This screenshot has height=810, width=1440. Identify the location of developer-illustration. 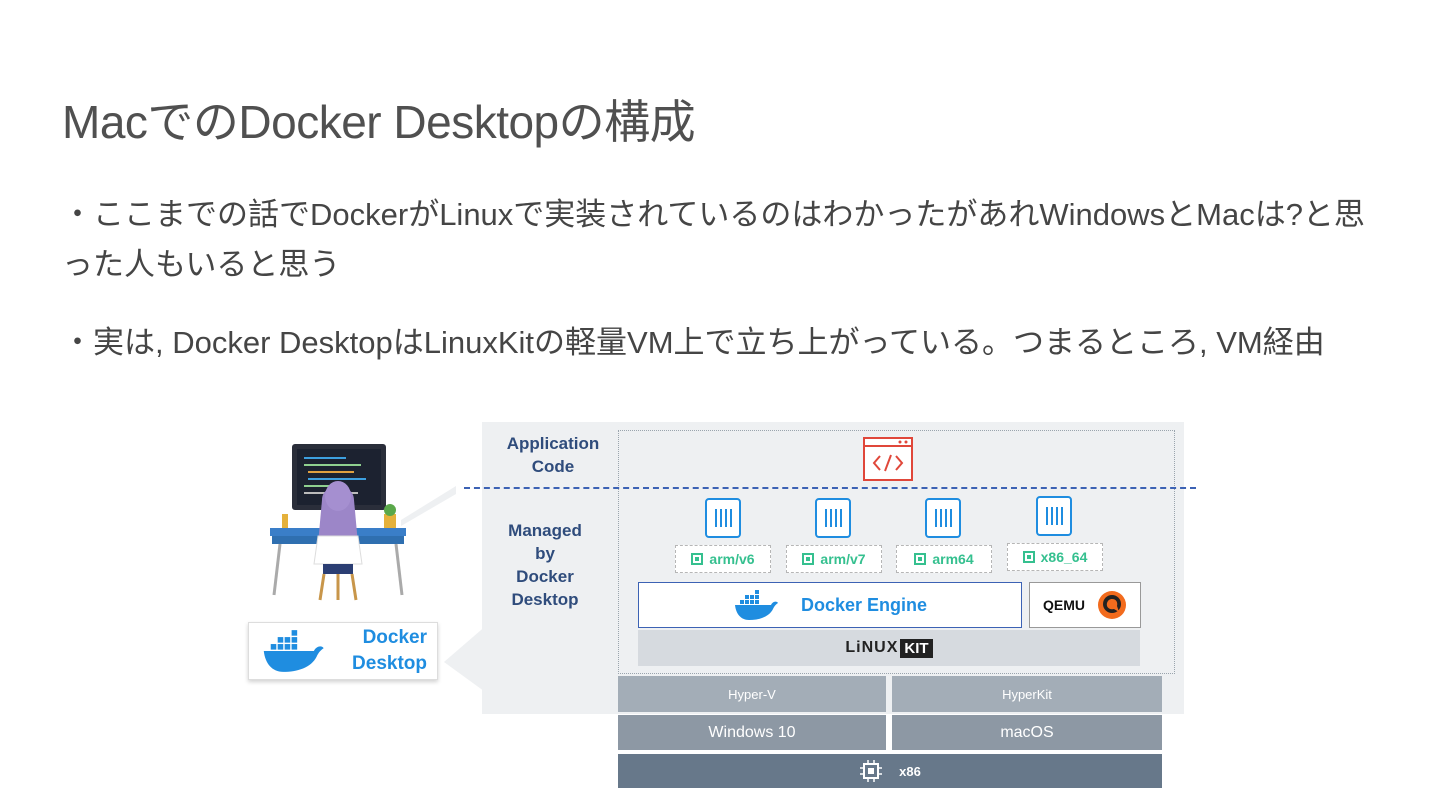
(363, 522).